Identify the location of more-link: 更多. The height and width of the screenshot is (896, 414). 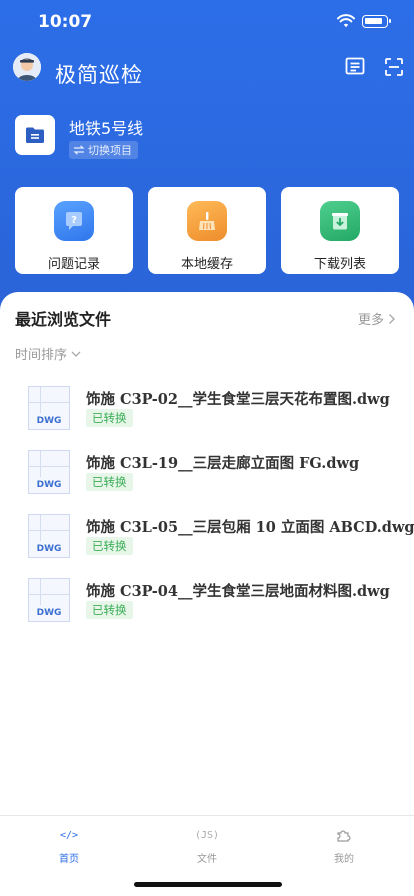
(377, 318).